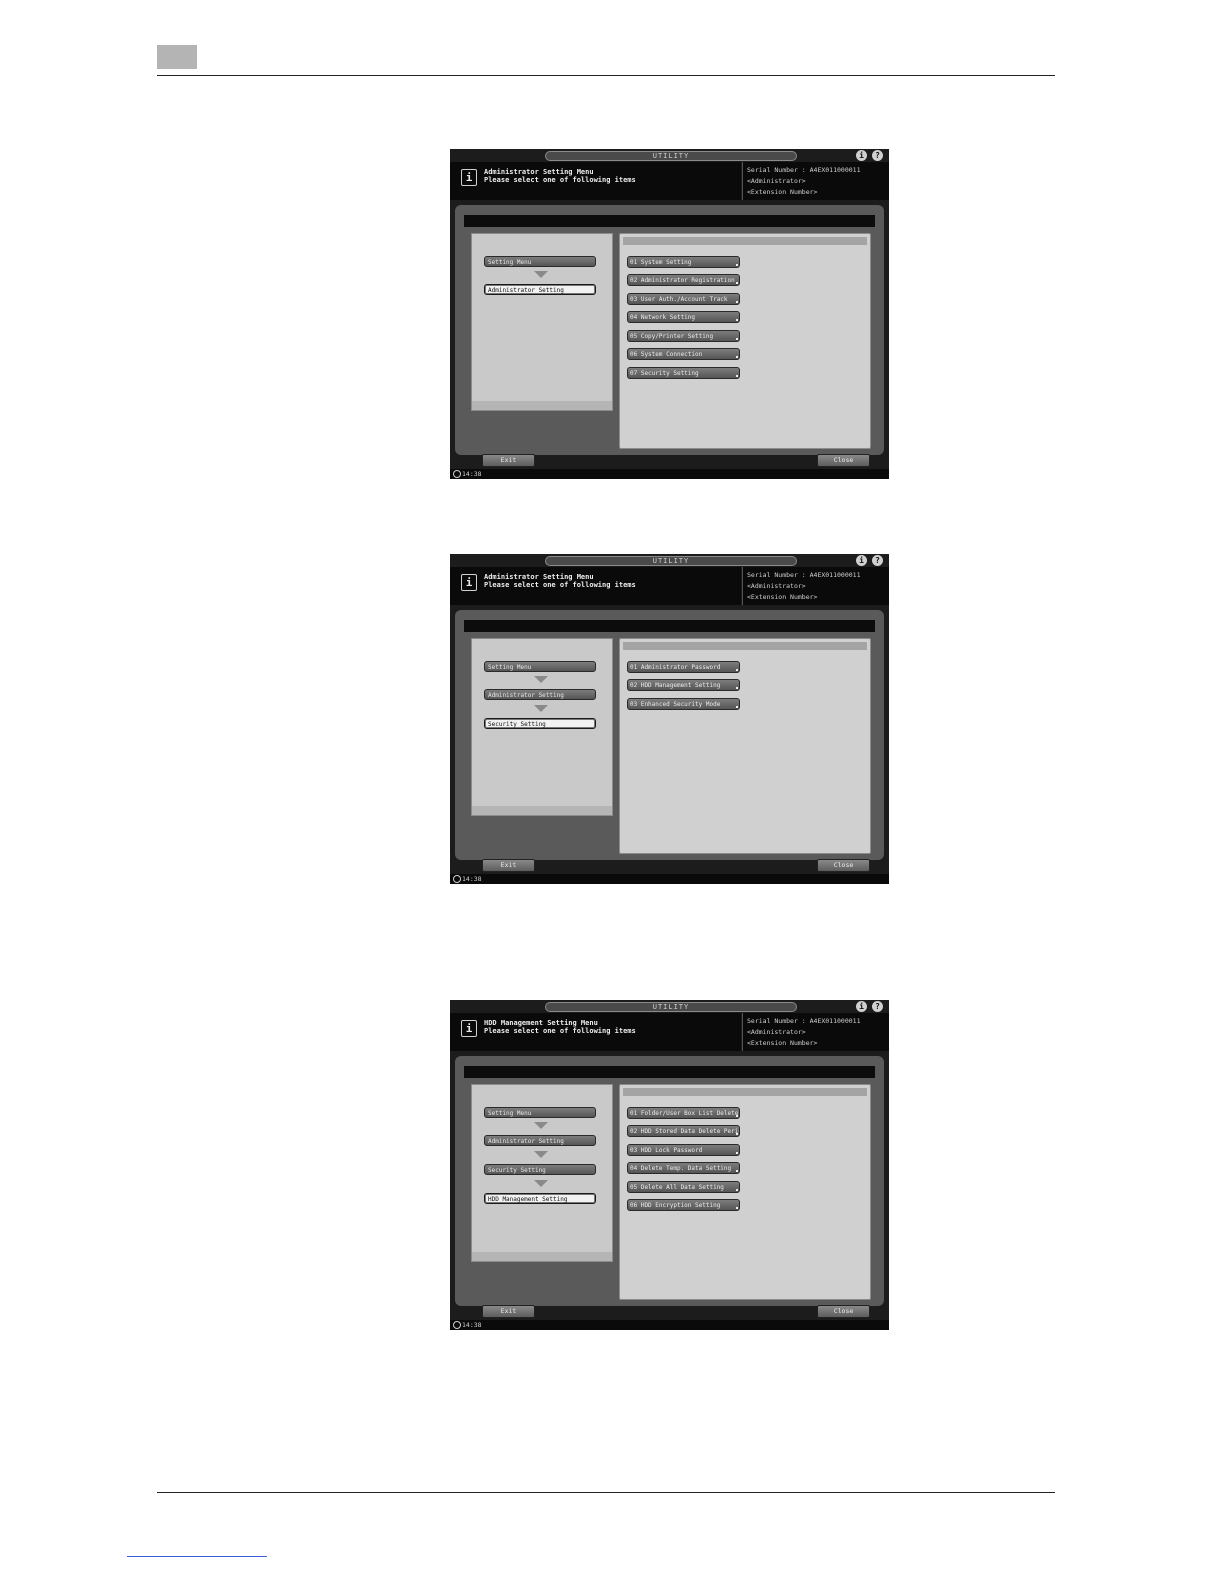 This screenshot has width=1224, height=1584. What do you see at coordinates (683, 373) in the screenshot?
I see `menu-item-security-setting: 07 Security Setting` at bounding box center [683, 373].